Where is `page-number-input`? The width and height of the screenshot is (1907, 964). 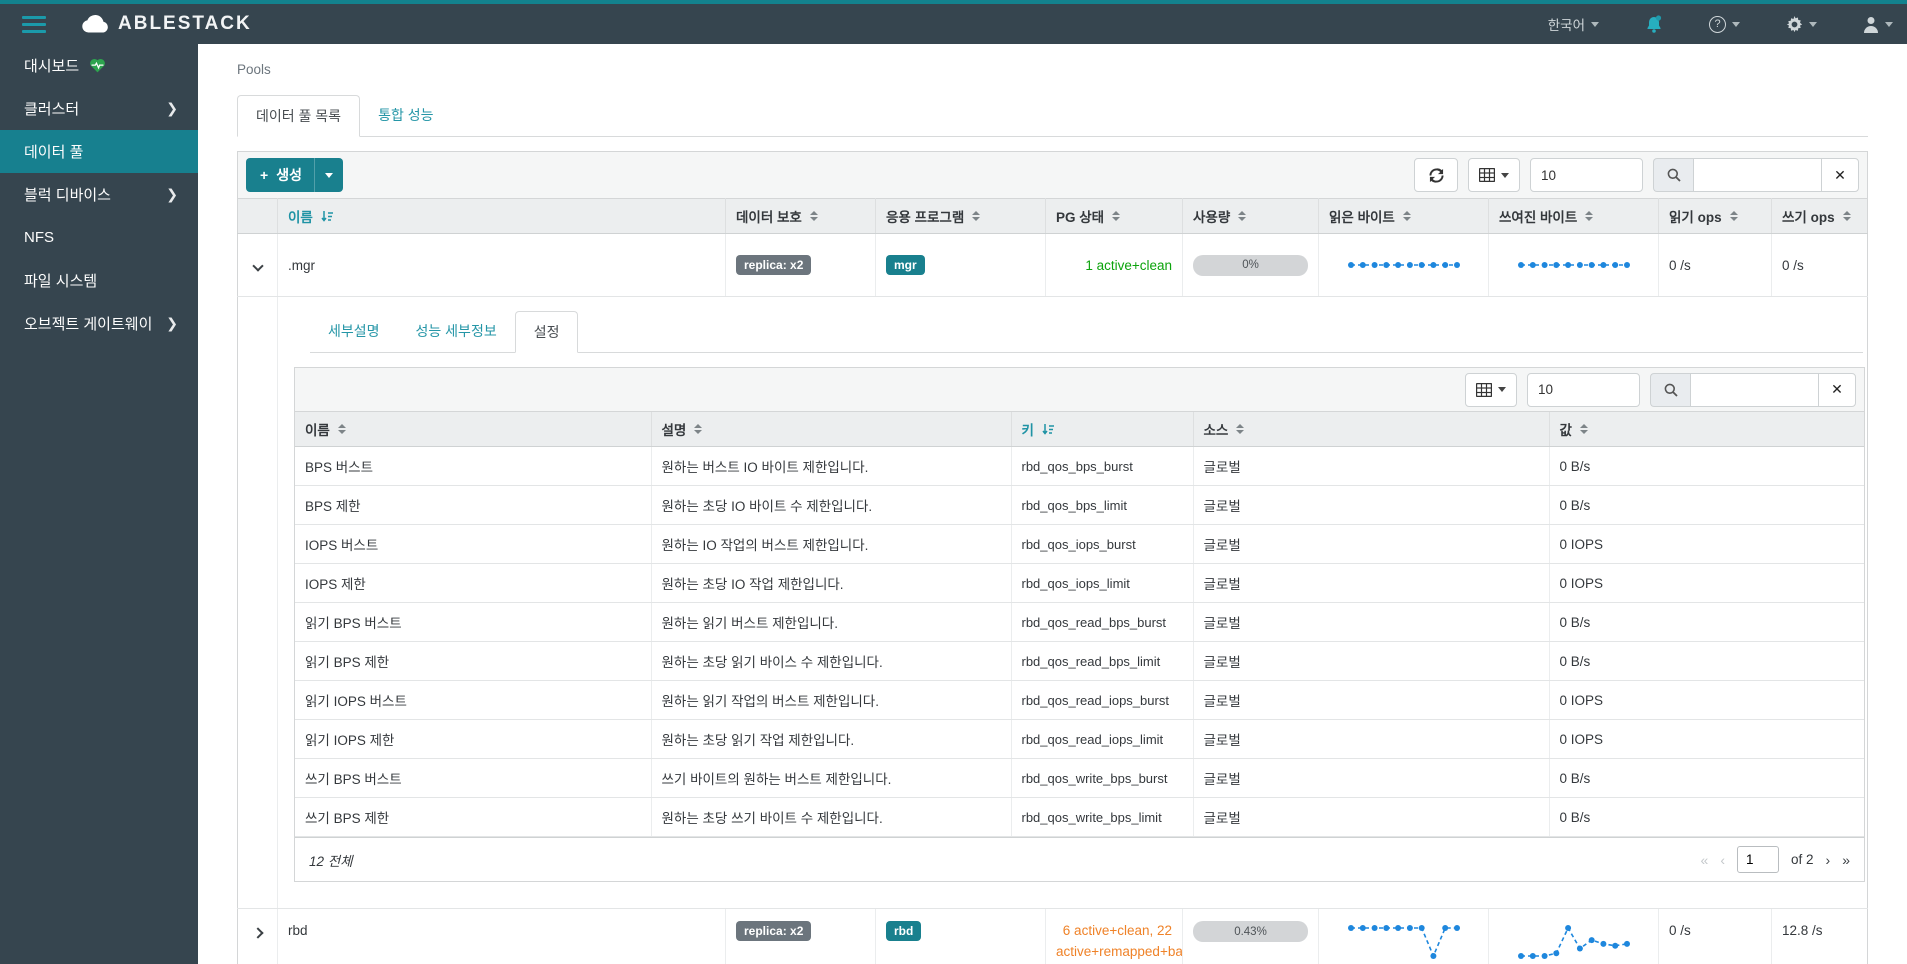
page-number-input is located at coordinates (1758, 859).